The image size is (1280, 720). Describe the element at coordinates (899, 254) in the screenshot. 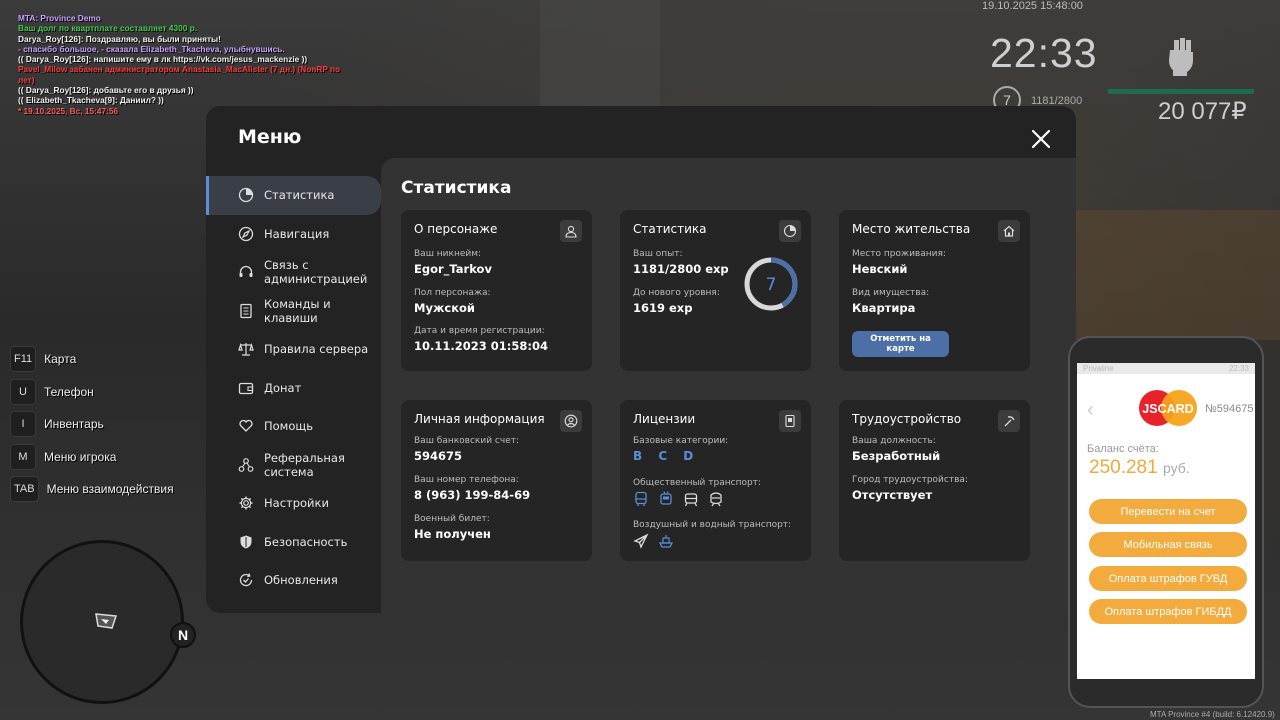

I see `residence-place-label: Место проживания:` at that location.